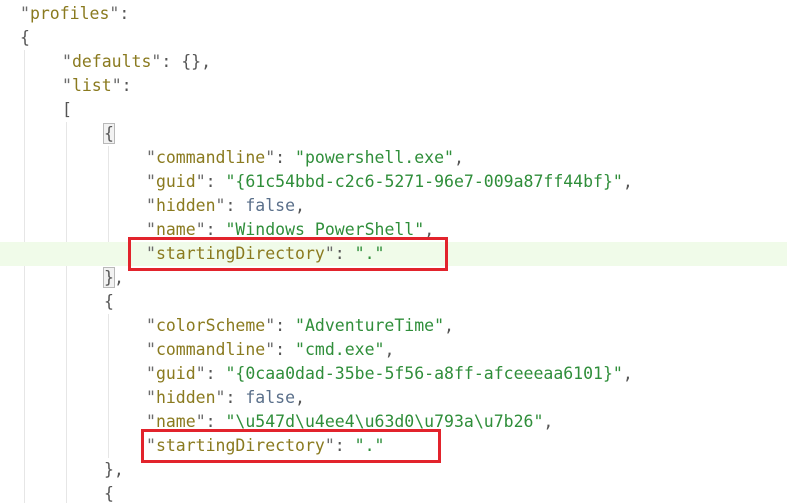 This screenshot has height=503, width=787. I want to click on code-line: "name": "Windows PowerShell",, so click(393, 230).